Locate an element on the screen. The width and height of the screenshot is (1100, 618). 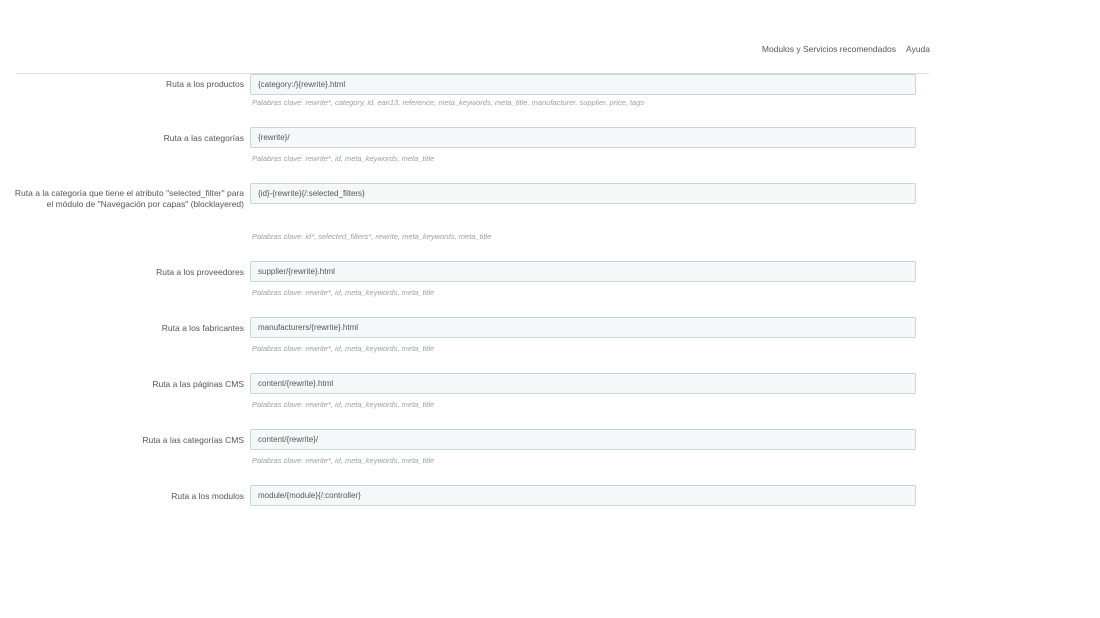
route-label-modules: Ruta a los modulos is located at coordinates (207, 496).